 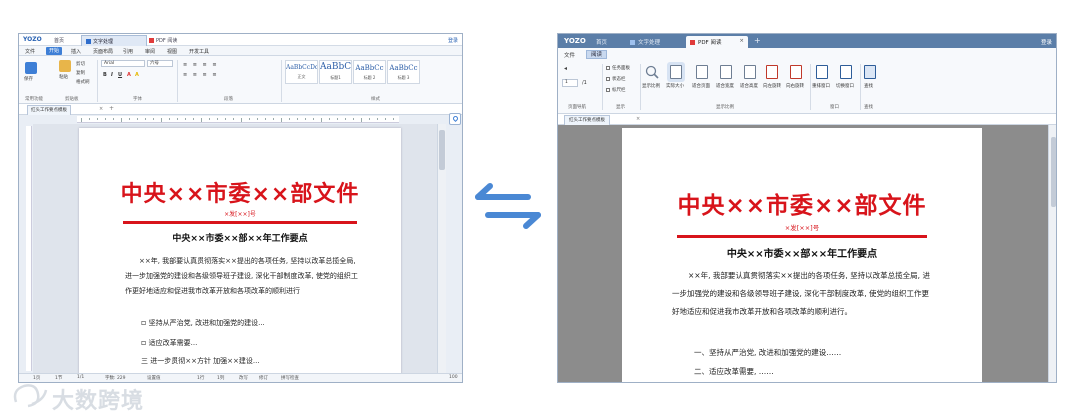 I want to click on actual-size-button: 实际大小, so click(x=675, y=86).